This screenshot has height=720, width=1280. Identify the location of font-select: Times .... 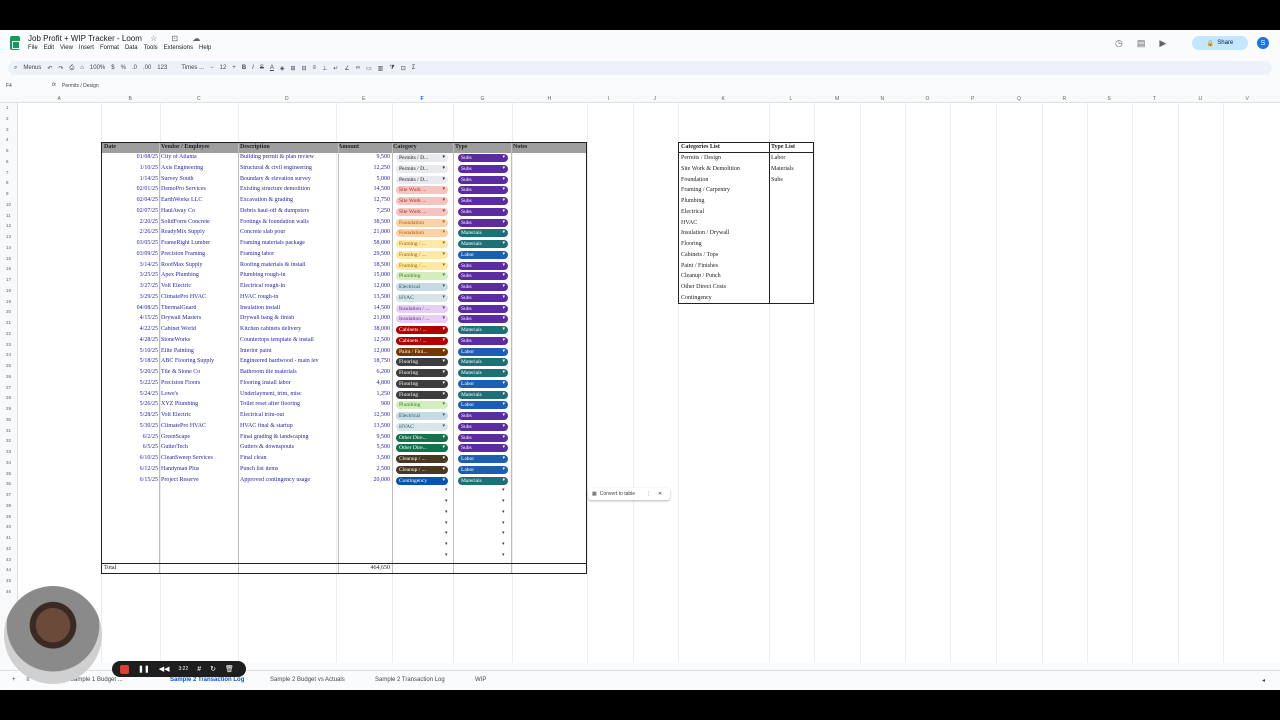
(192, 68).